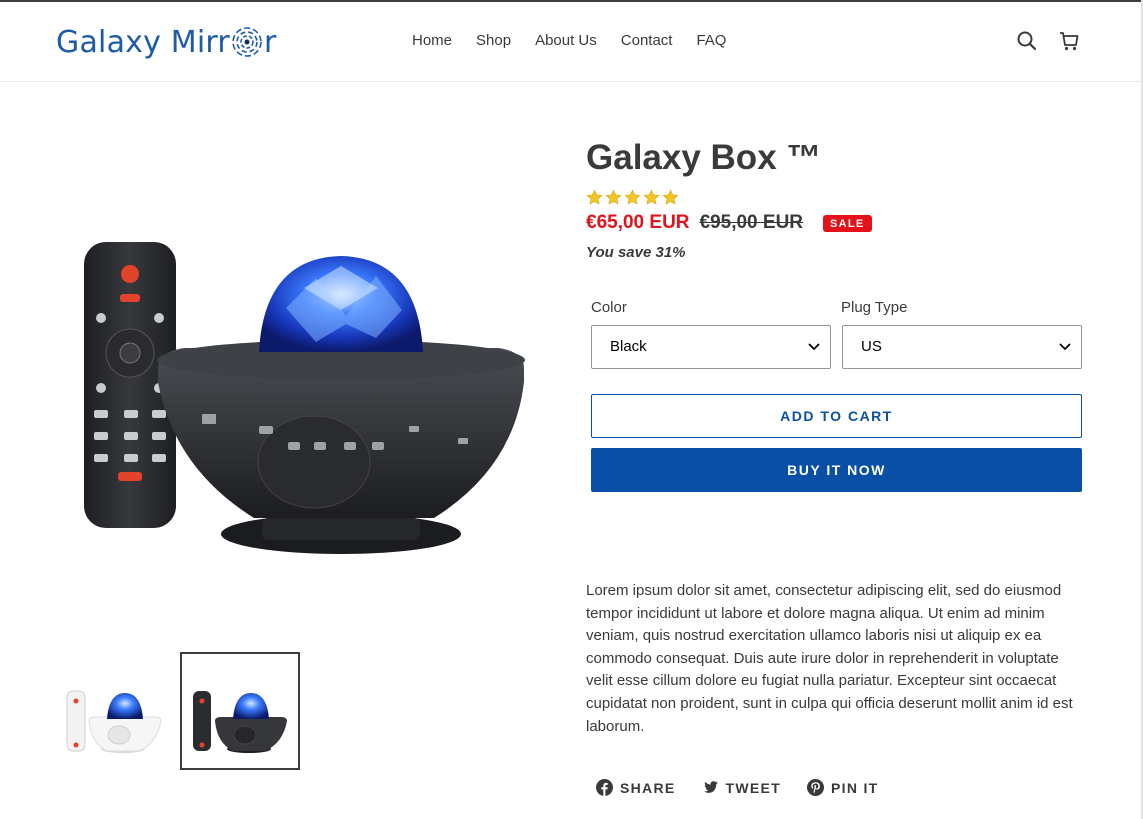 The image size is (1143, 819). I want to click on nav-contact: Contact, so click(647, 40).